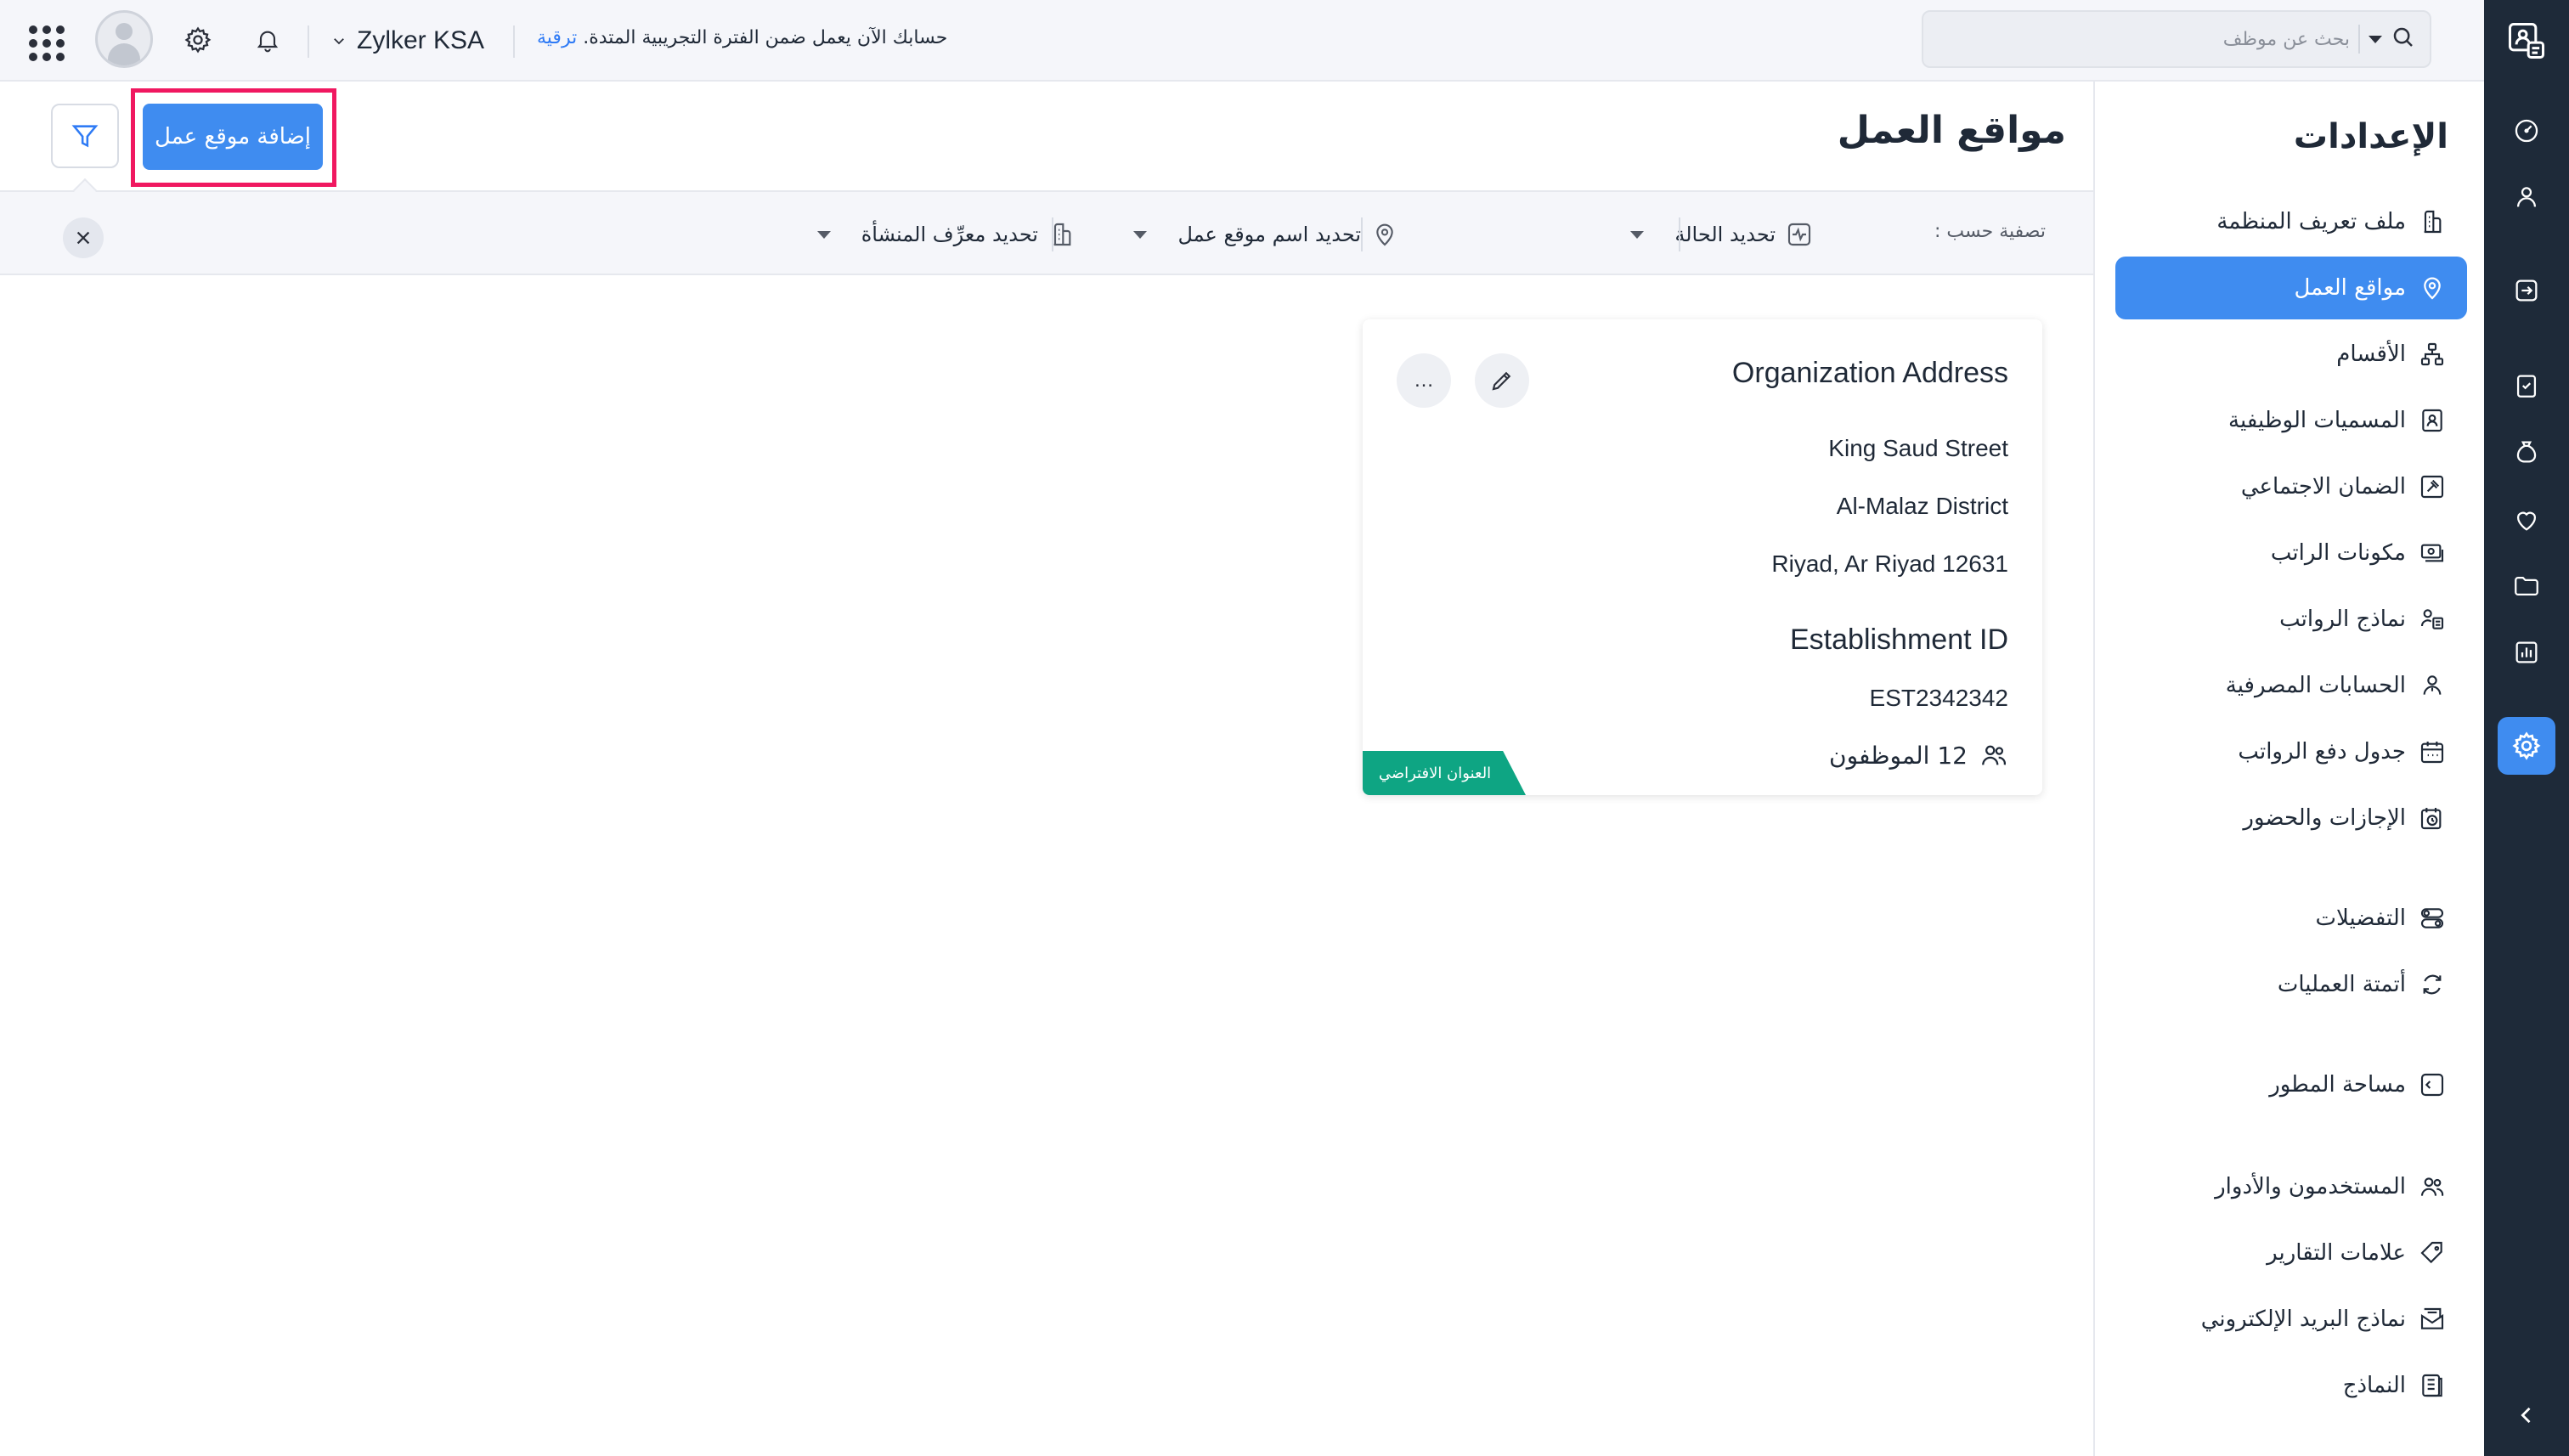 The image size is (2569, 1456). What do you see at coordinates (2526, 586) in the screenshot?
I see `folder-icon` at bounding box center [2526, 586].